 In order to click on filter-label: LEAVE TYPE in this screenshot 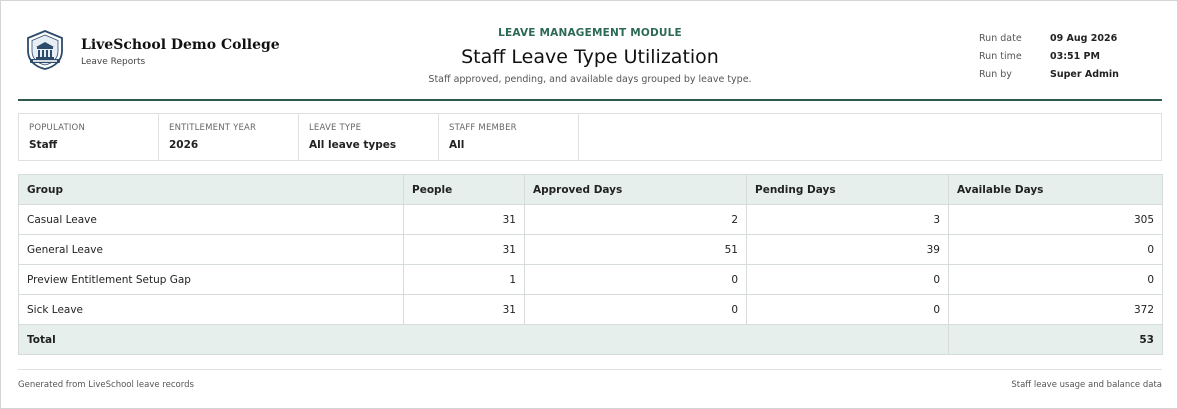, I will do `click(335, 128)`.